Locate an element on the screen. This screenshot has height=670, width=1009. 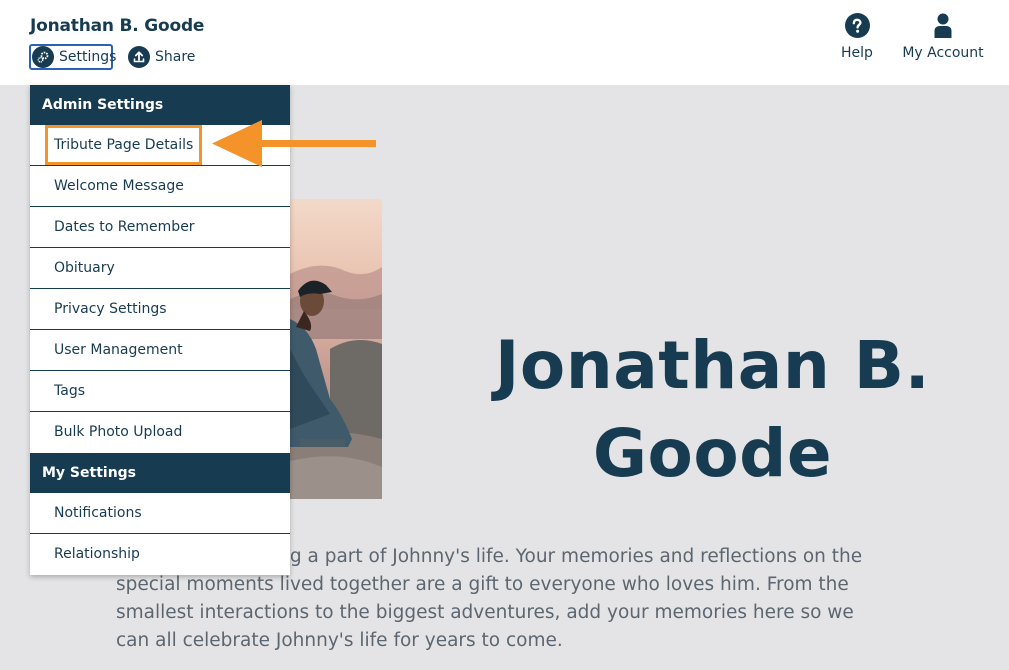
my-account-label: My Account is located at coordinates (943, 53).